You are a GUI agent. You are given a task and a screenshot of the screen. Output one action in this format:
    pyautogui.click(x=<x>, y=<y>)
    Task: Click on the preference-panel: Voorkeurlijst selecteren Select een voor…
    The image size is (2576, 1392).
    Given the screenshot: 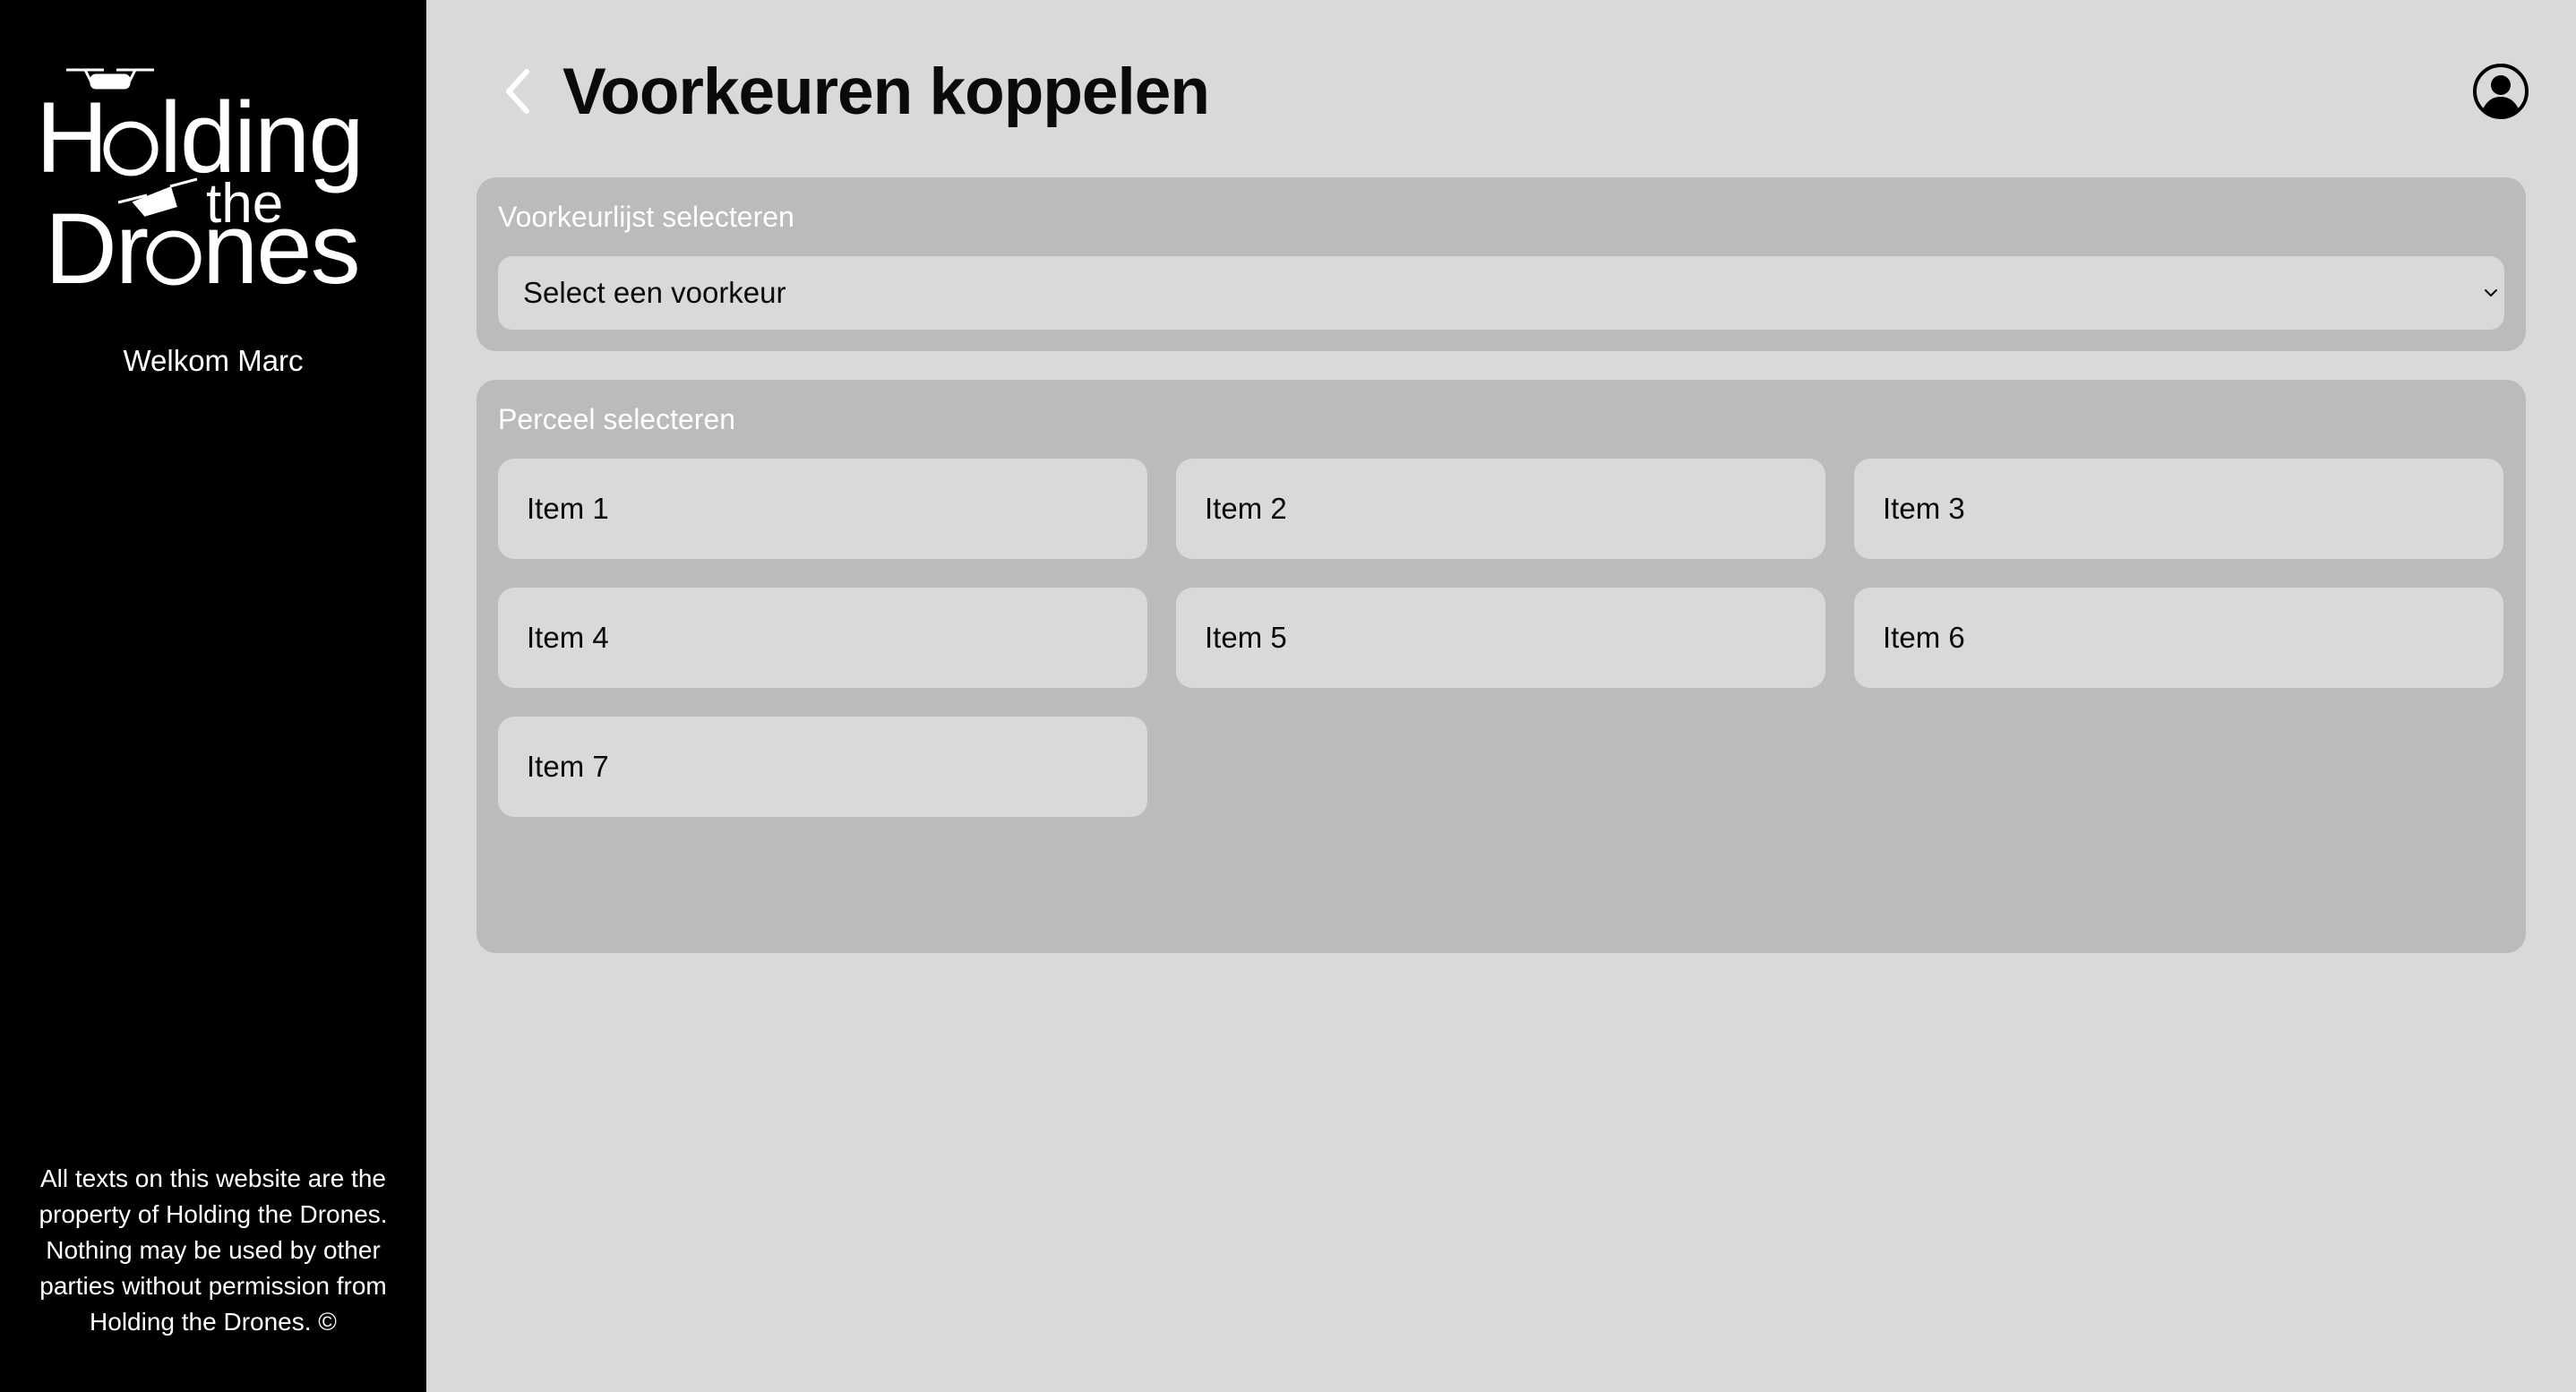 What is the action you would take?
    pyautogui.click(x=1501, y=264)
    